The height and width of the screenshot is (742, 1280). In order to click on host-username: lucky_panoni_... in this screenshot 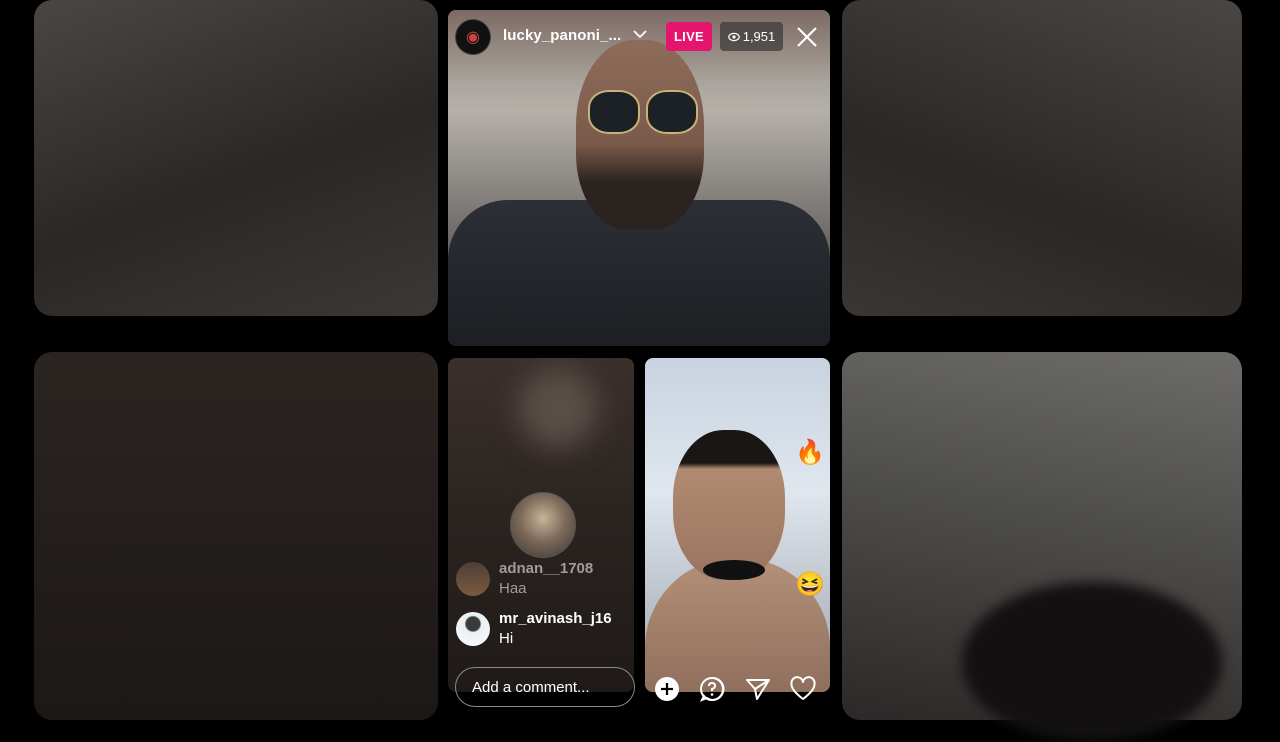, I will do `click(562, 35)`.